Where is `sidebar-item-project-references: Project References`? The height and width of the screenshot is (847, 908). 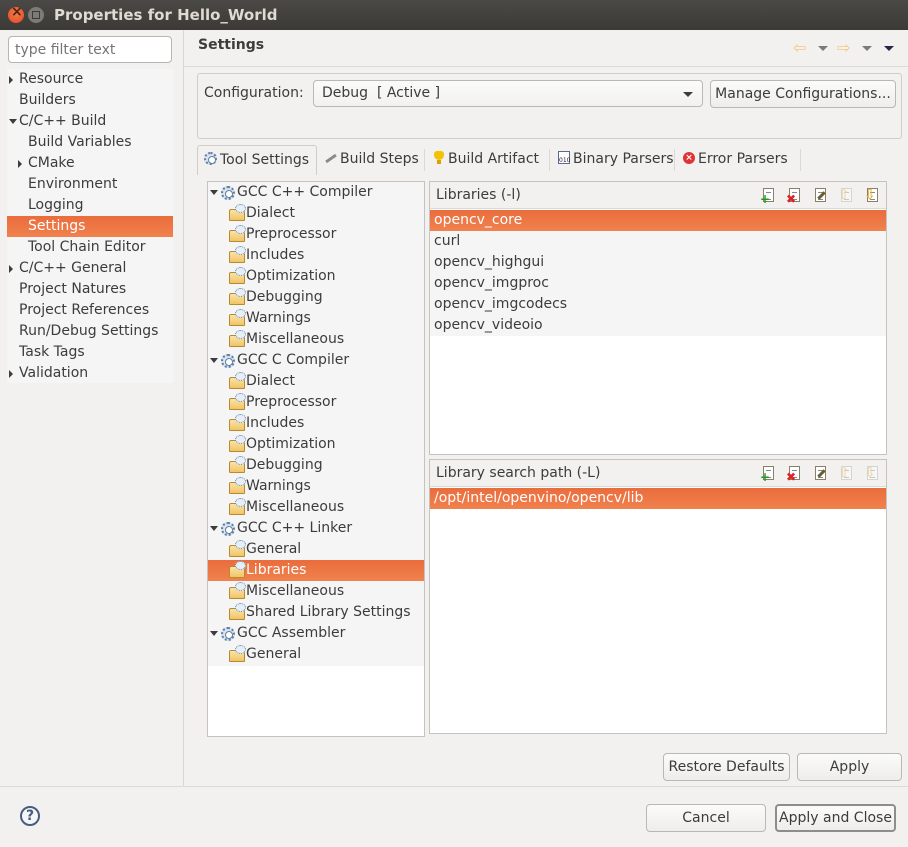 sidebar-item-project-references: Project References is located at coordinates (90, 310).